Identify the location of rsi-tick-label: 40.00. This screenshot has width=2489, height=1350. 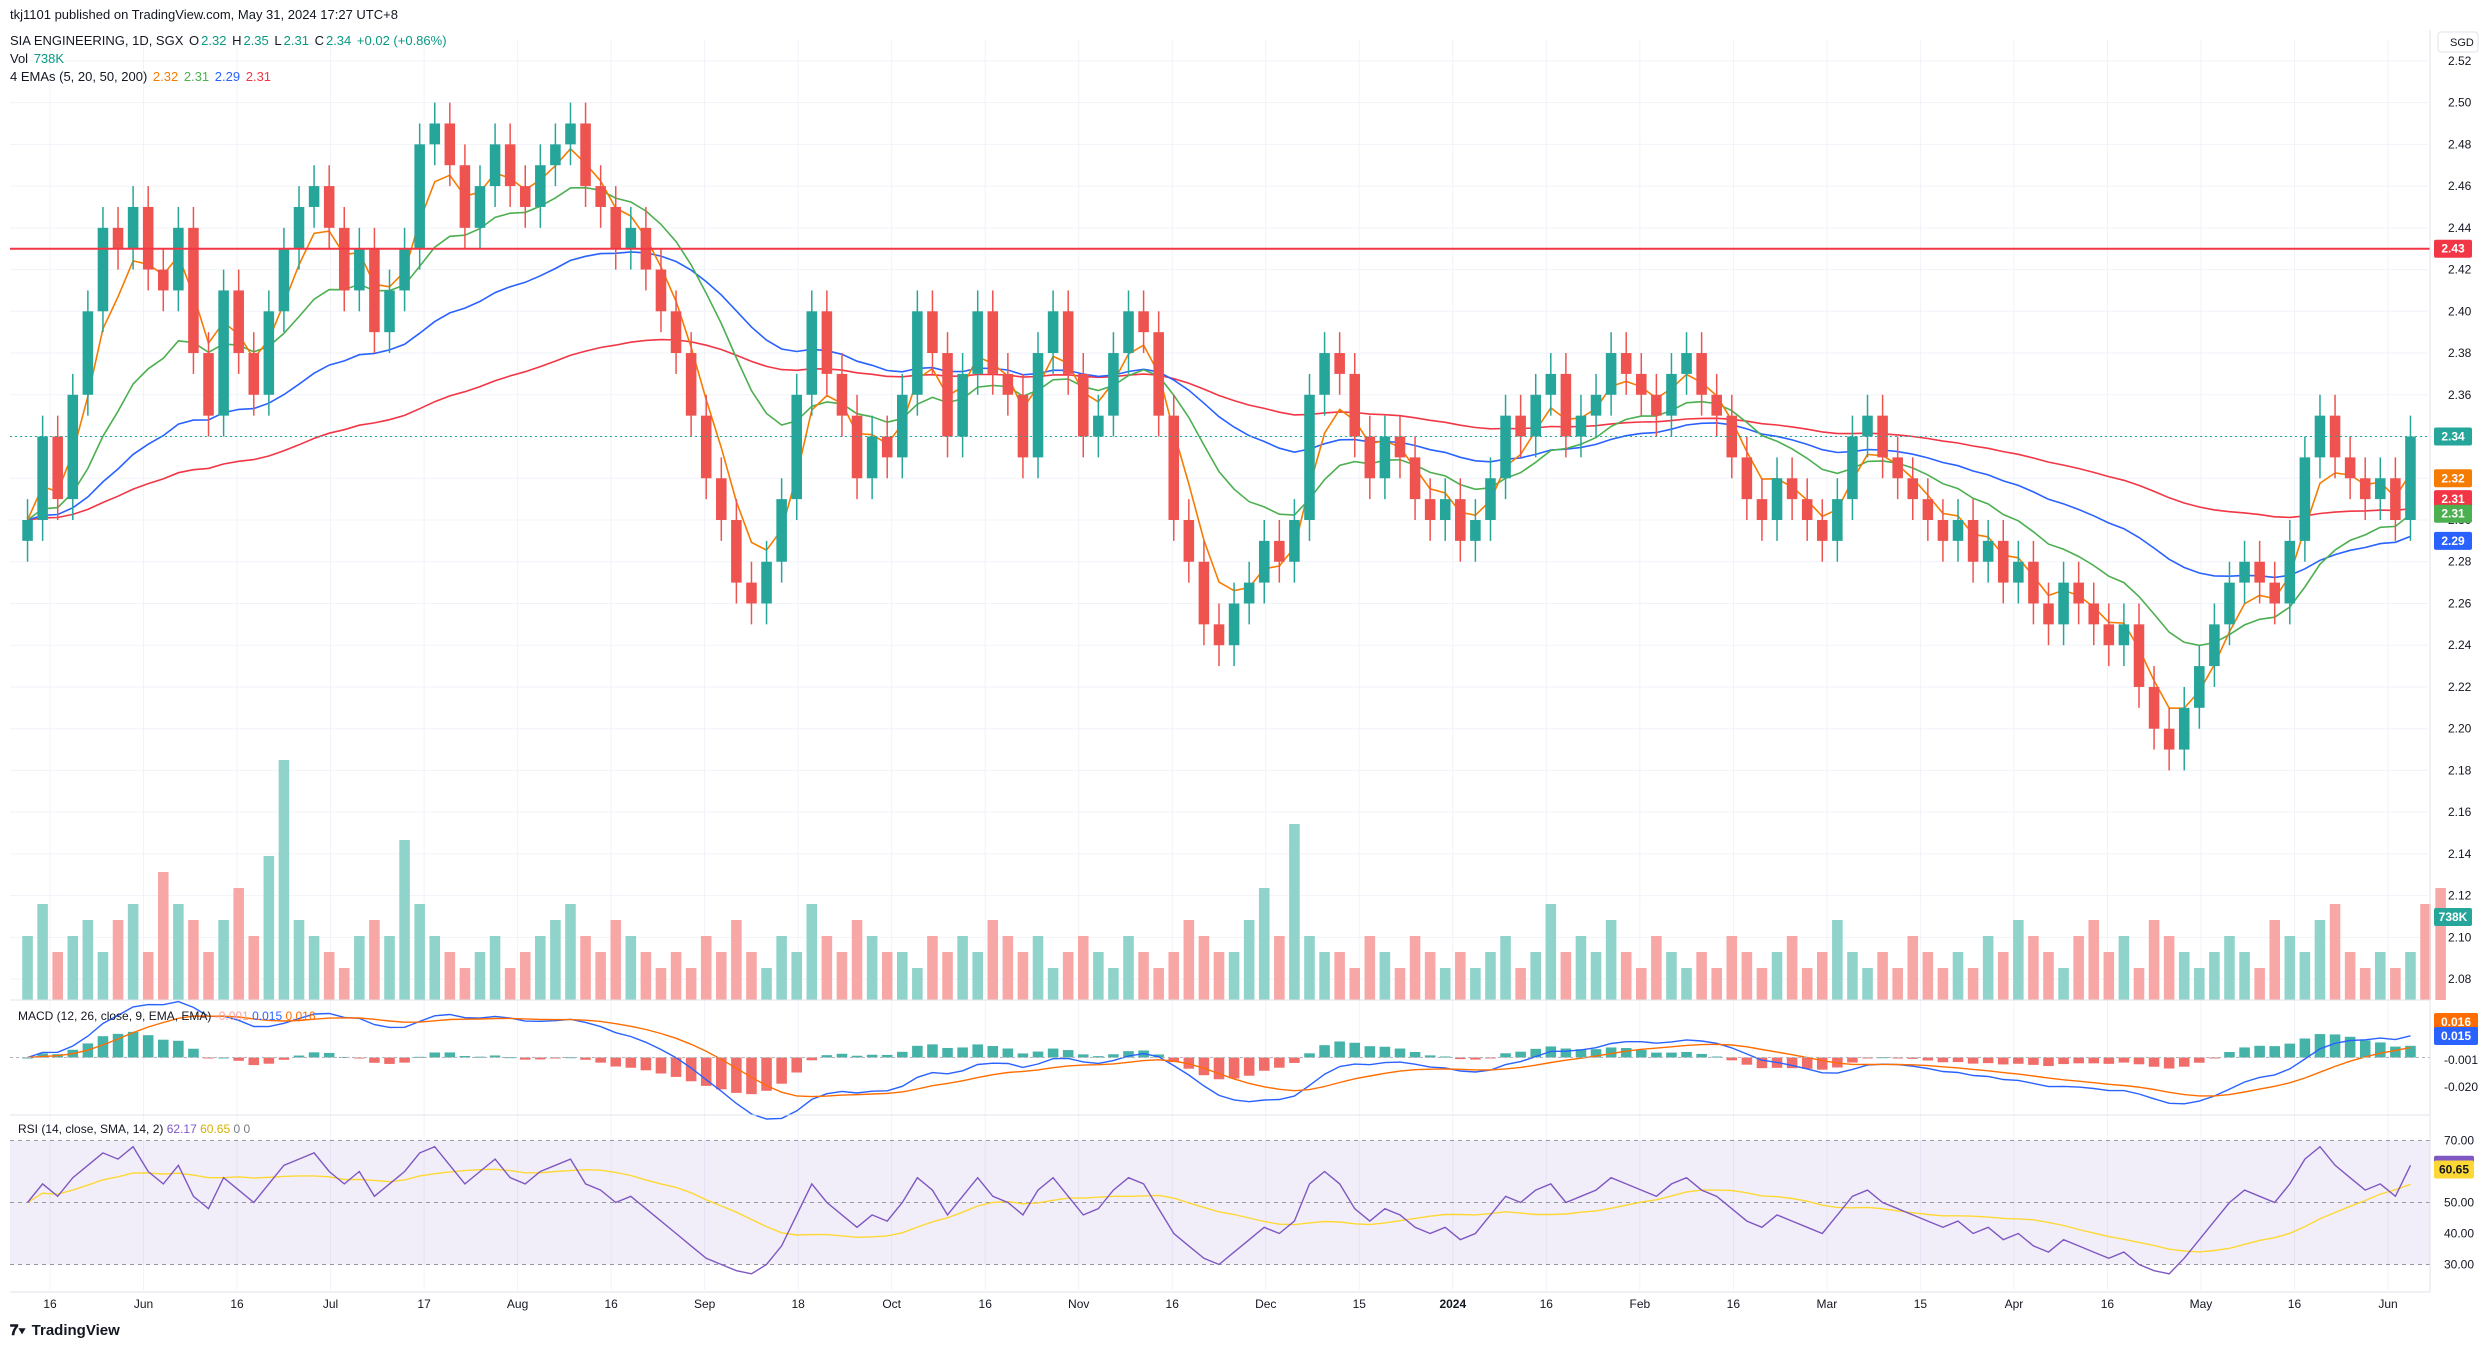
(2459, 1234).